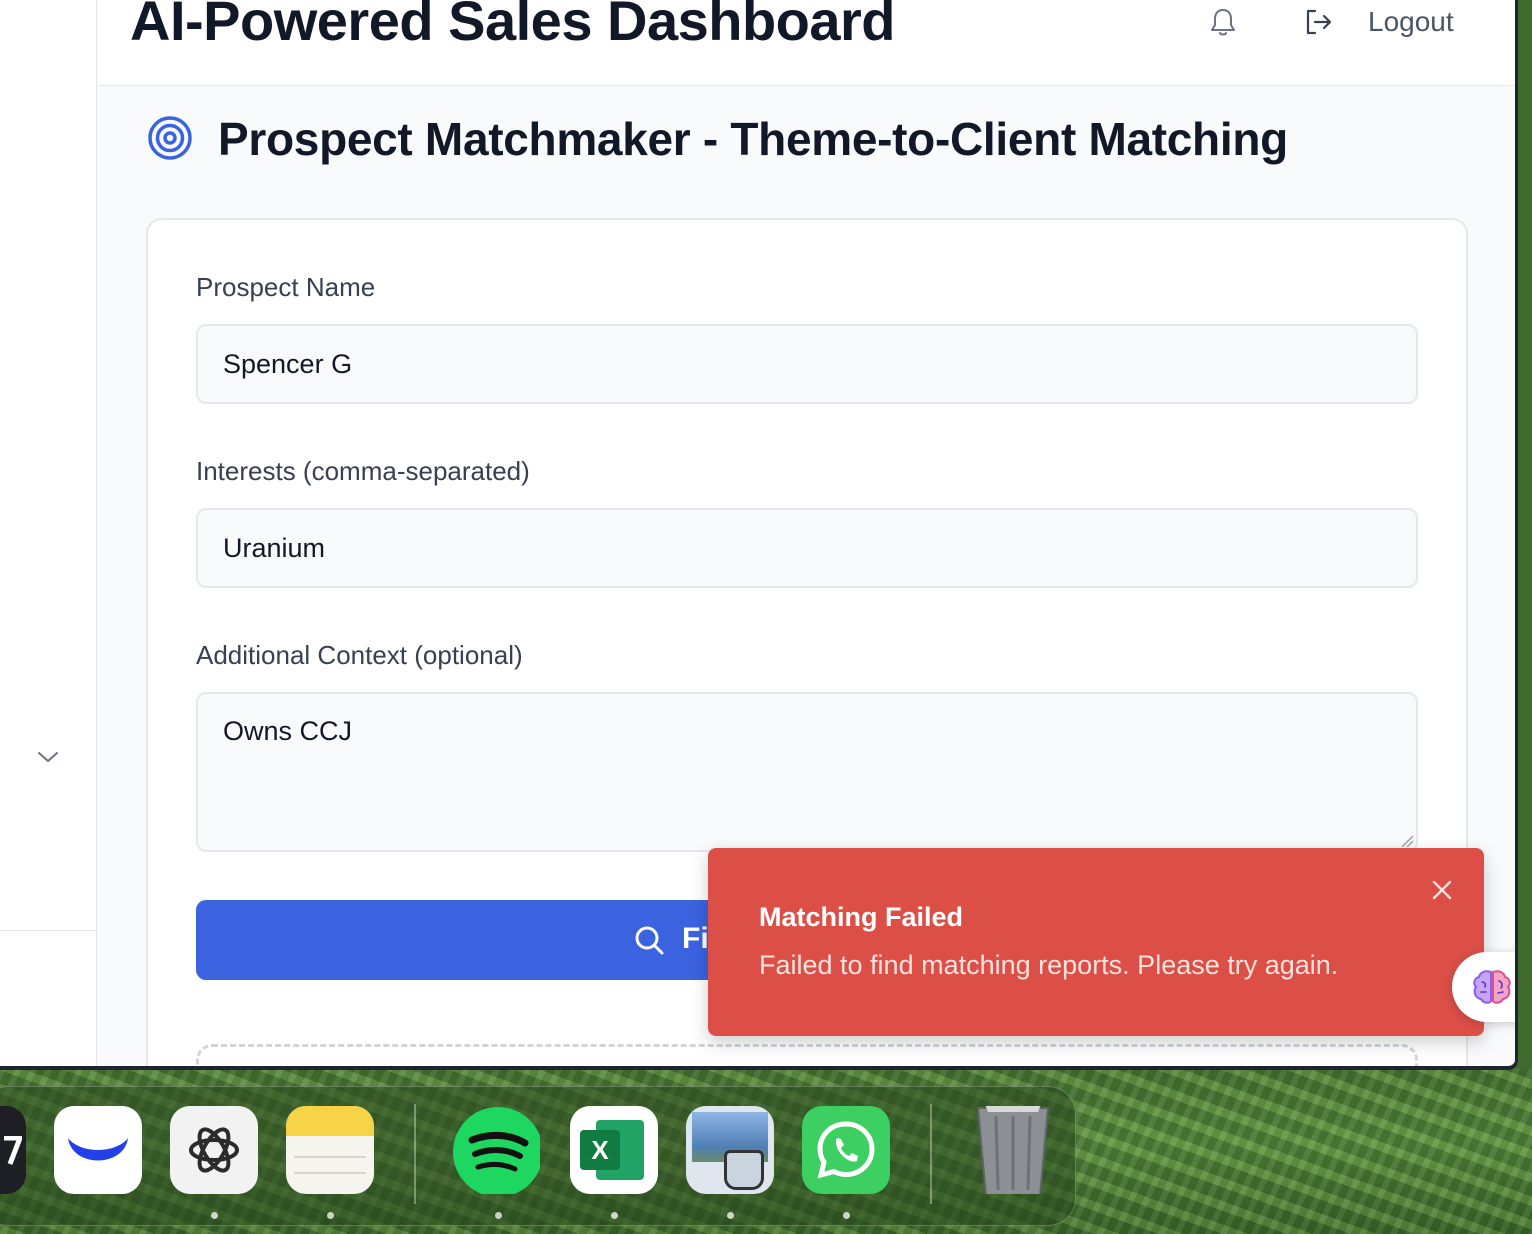 This screenshot has height=1234, width=1532. I want to click on target-icon, so click(170, 138).